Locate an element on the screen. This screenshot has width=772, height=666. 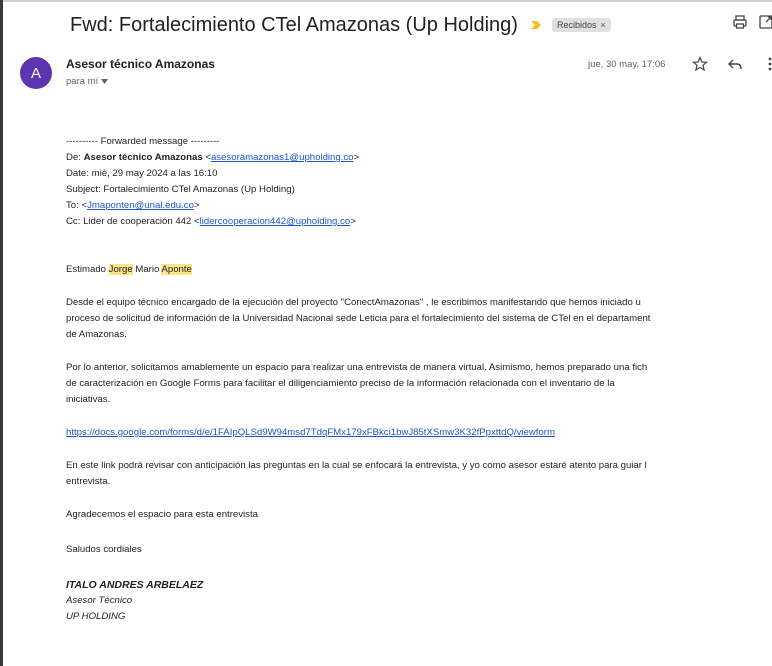
signature-title: Asesor Técnico is located at coordinates (99, 600).